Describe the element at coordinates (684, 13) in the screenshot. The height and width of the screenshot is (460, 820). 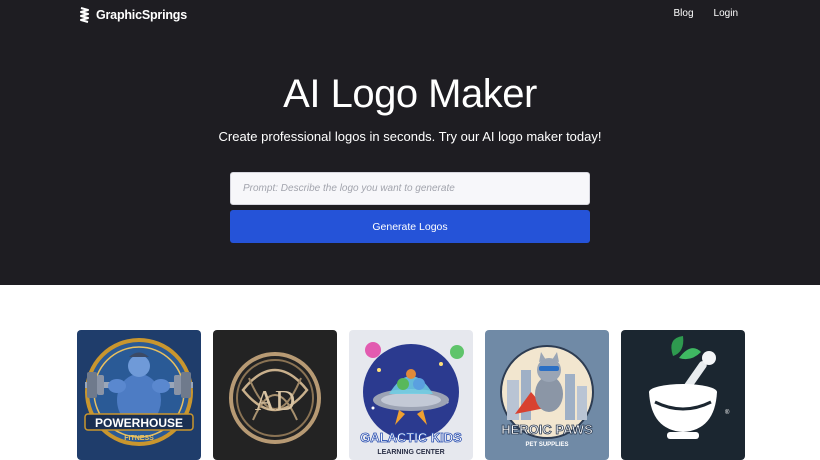
I see `nav-link-blog: Blog` at that location.